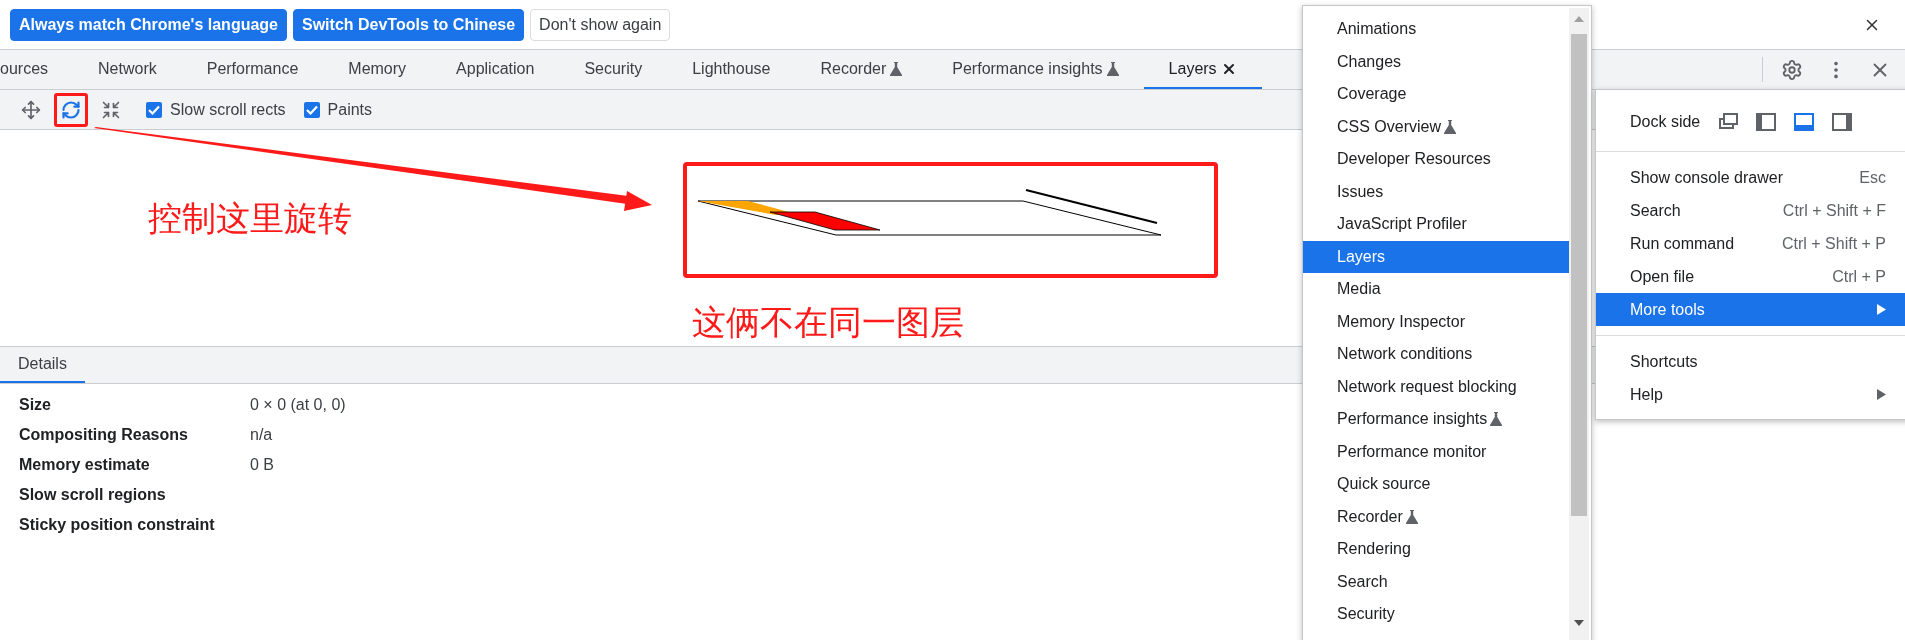 The height and width of the screenshot is (640, 1905). Describe the element at coordinates (31, 109) in the screenshot. I see `move-icon` at that location.